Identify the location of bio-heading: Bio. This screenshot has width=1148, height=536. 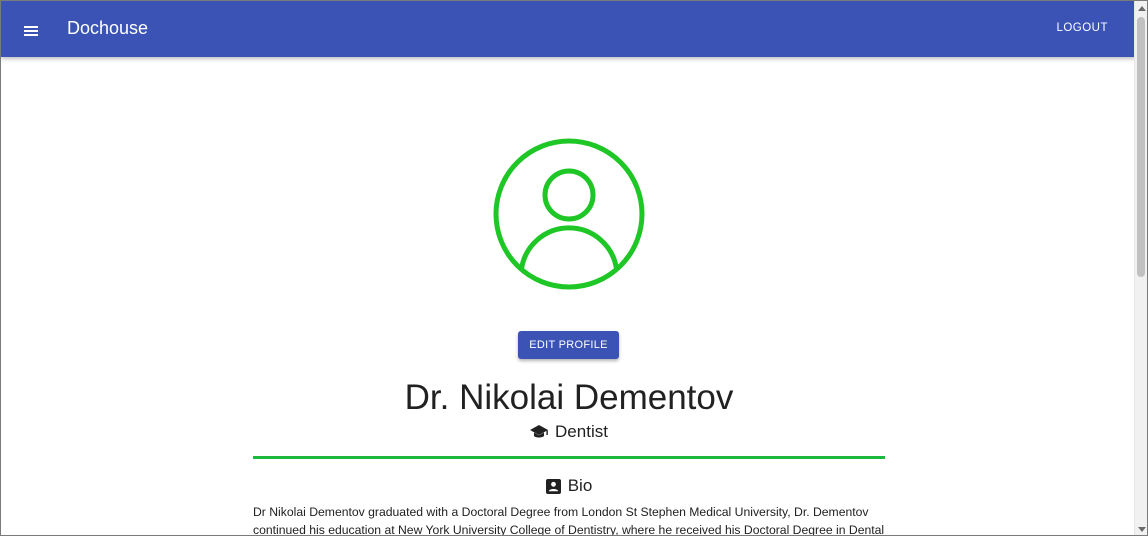
(569, 486).